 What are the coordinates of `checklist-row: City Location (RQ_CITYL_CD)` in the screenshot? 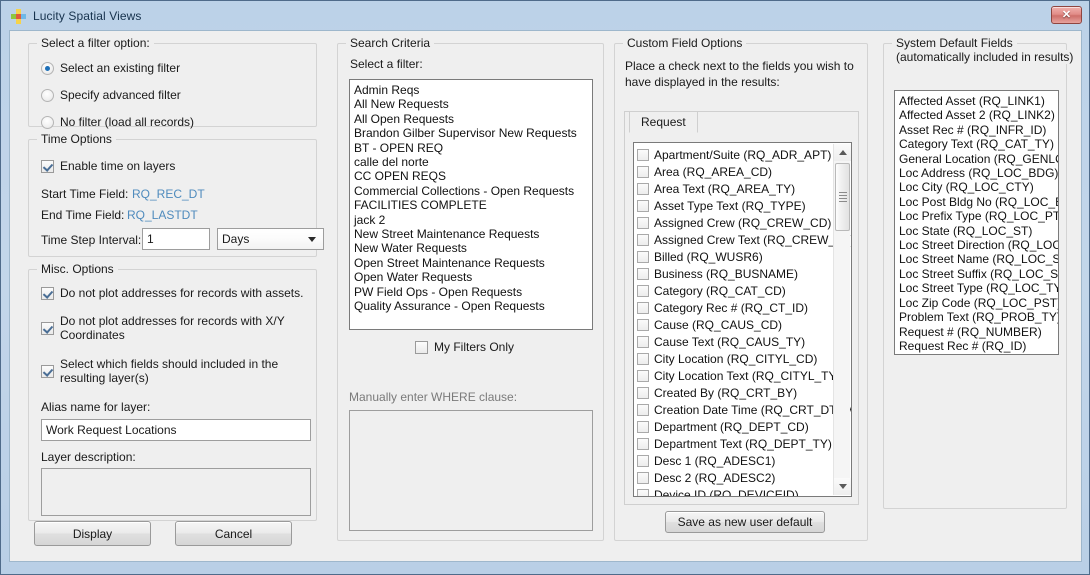 It's located at (734, 358).